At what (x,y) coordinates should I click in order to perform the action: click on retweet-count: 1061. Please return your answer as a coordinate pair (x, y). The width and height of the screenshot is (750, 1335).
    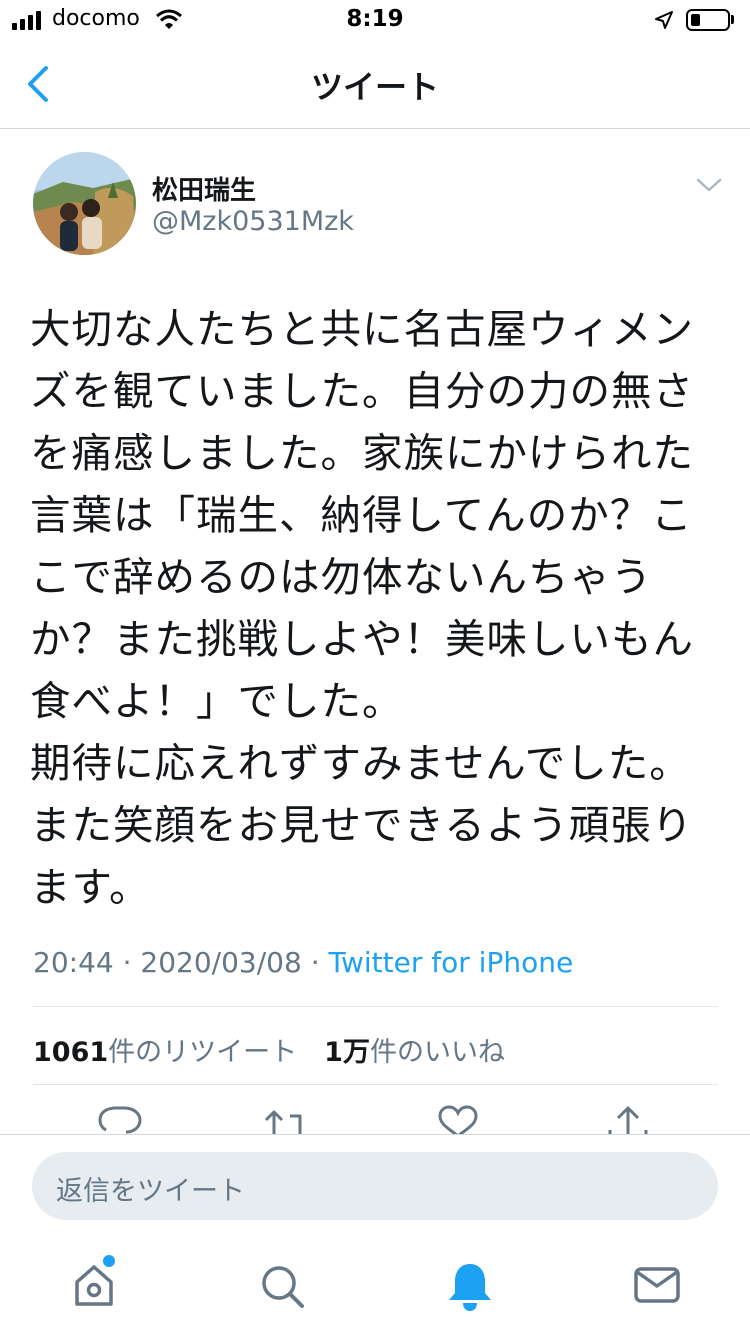
    Looking at the image, I should click on (71, 1052).